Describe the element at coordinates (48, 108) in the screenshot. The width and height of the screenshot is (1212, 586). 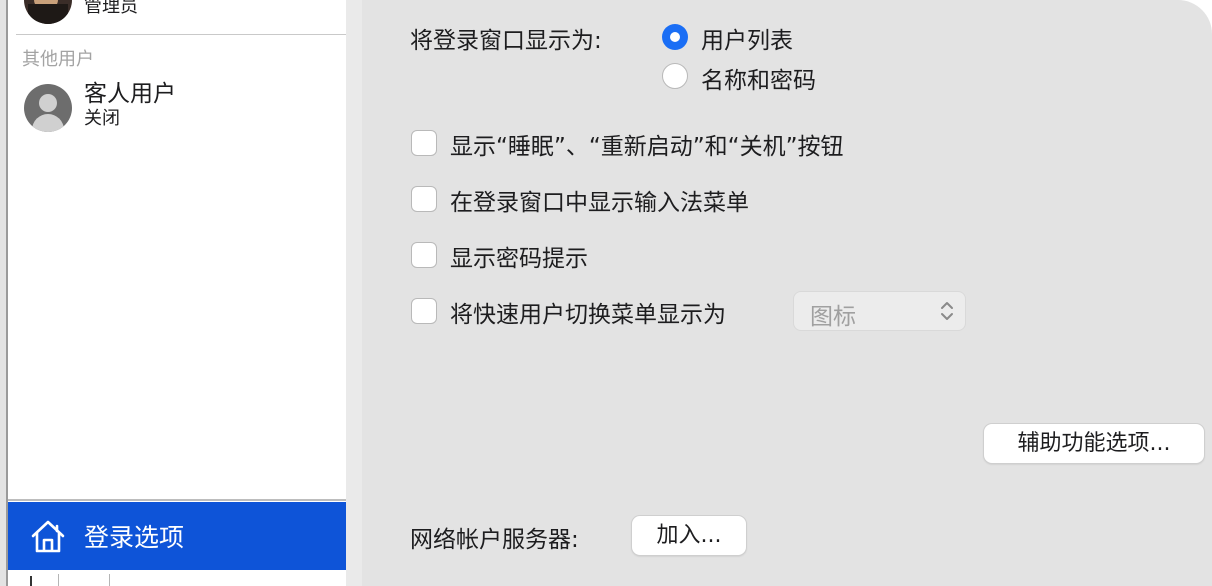
I see `guest-avatar` at that location.